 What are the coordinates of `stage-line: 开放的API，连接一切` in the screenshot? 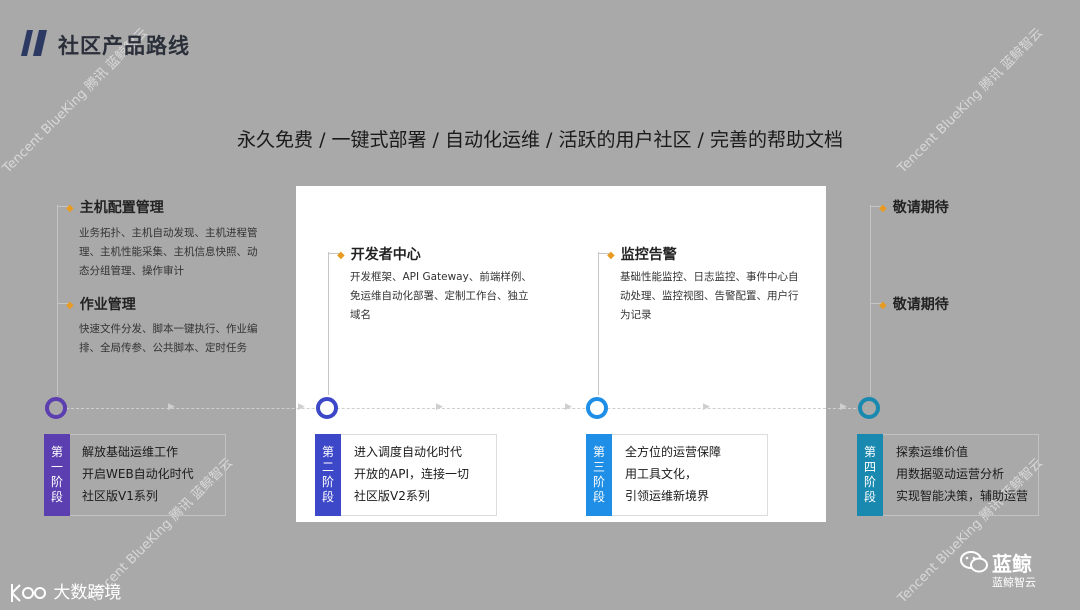 It's located at (411, 474).